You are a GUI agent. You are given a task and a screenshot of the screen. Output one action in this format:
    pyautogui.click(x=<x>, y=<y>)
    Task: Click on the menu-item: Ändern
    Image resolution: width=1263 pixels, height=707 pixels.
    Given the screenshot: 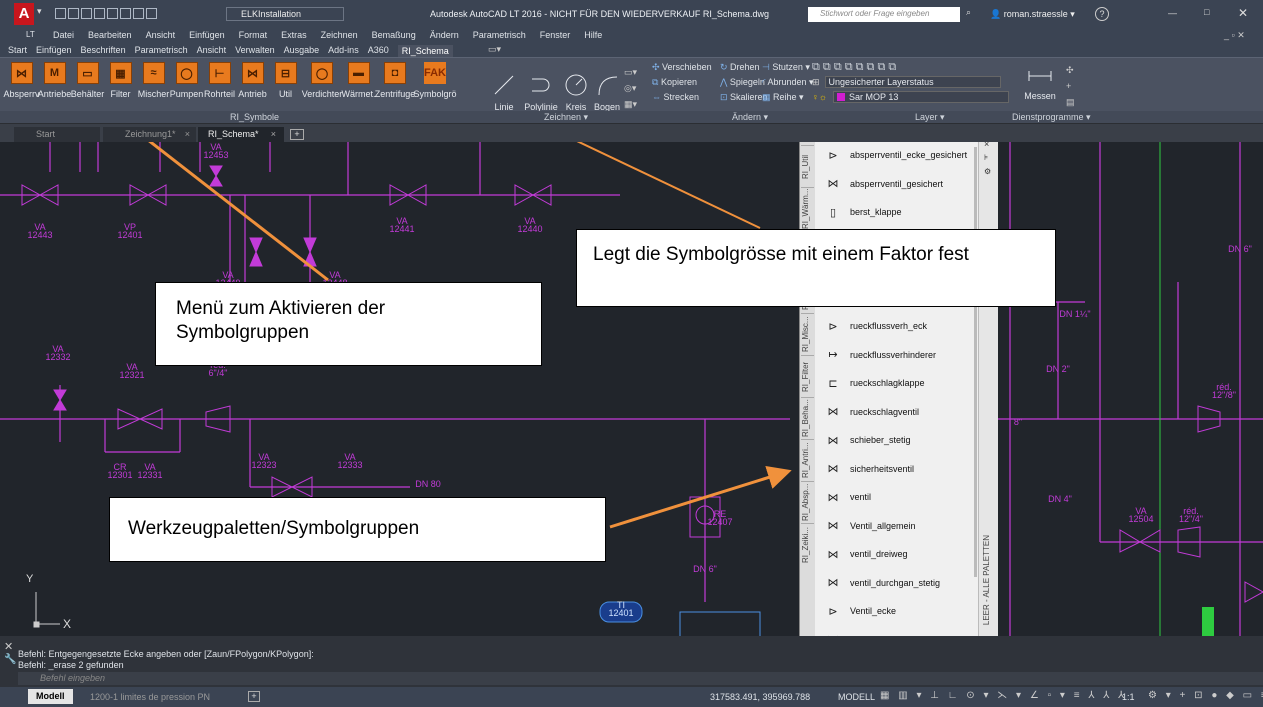 What is the action you would take?
    pyautogui.click(x=444, y=35)
    